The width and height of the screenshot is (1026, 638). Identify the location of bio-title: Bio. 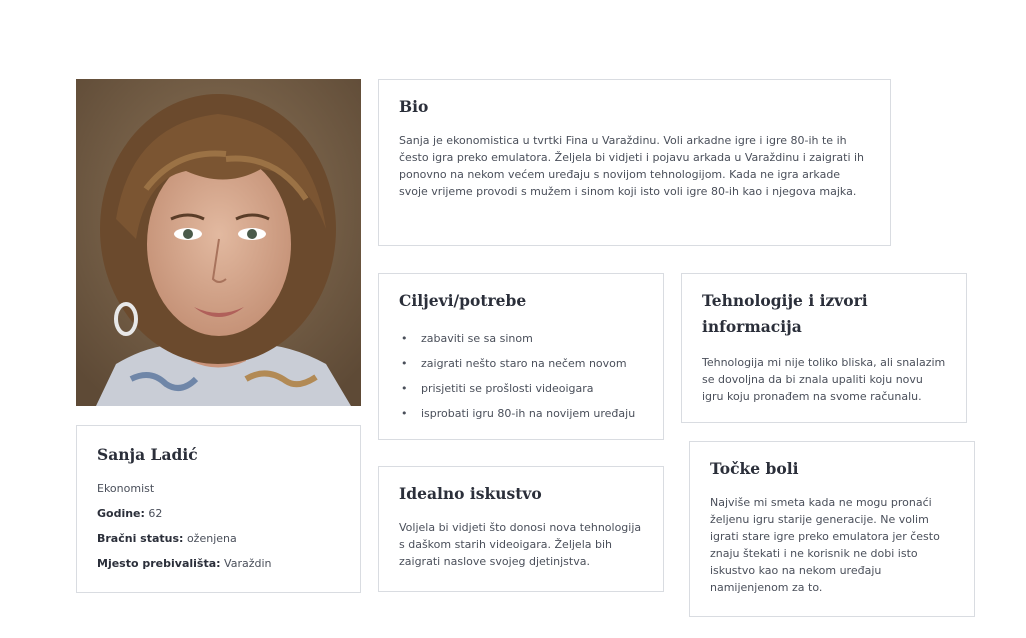
(414, 106).